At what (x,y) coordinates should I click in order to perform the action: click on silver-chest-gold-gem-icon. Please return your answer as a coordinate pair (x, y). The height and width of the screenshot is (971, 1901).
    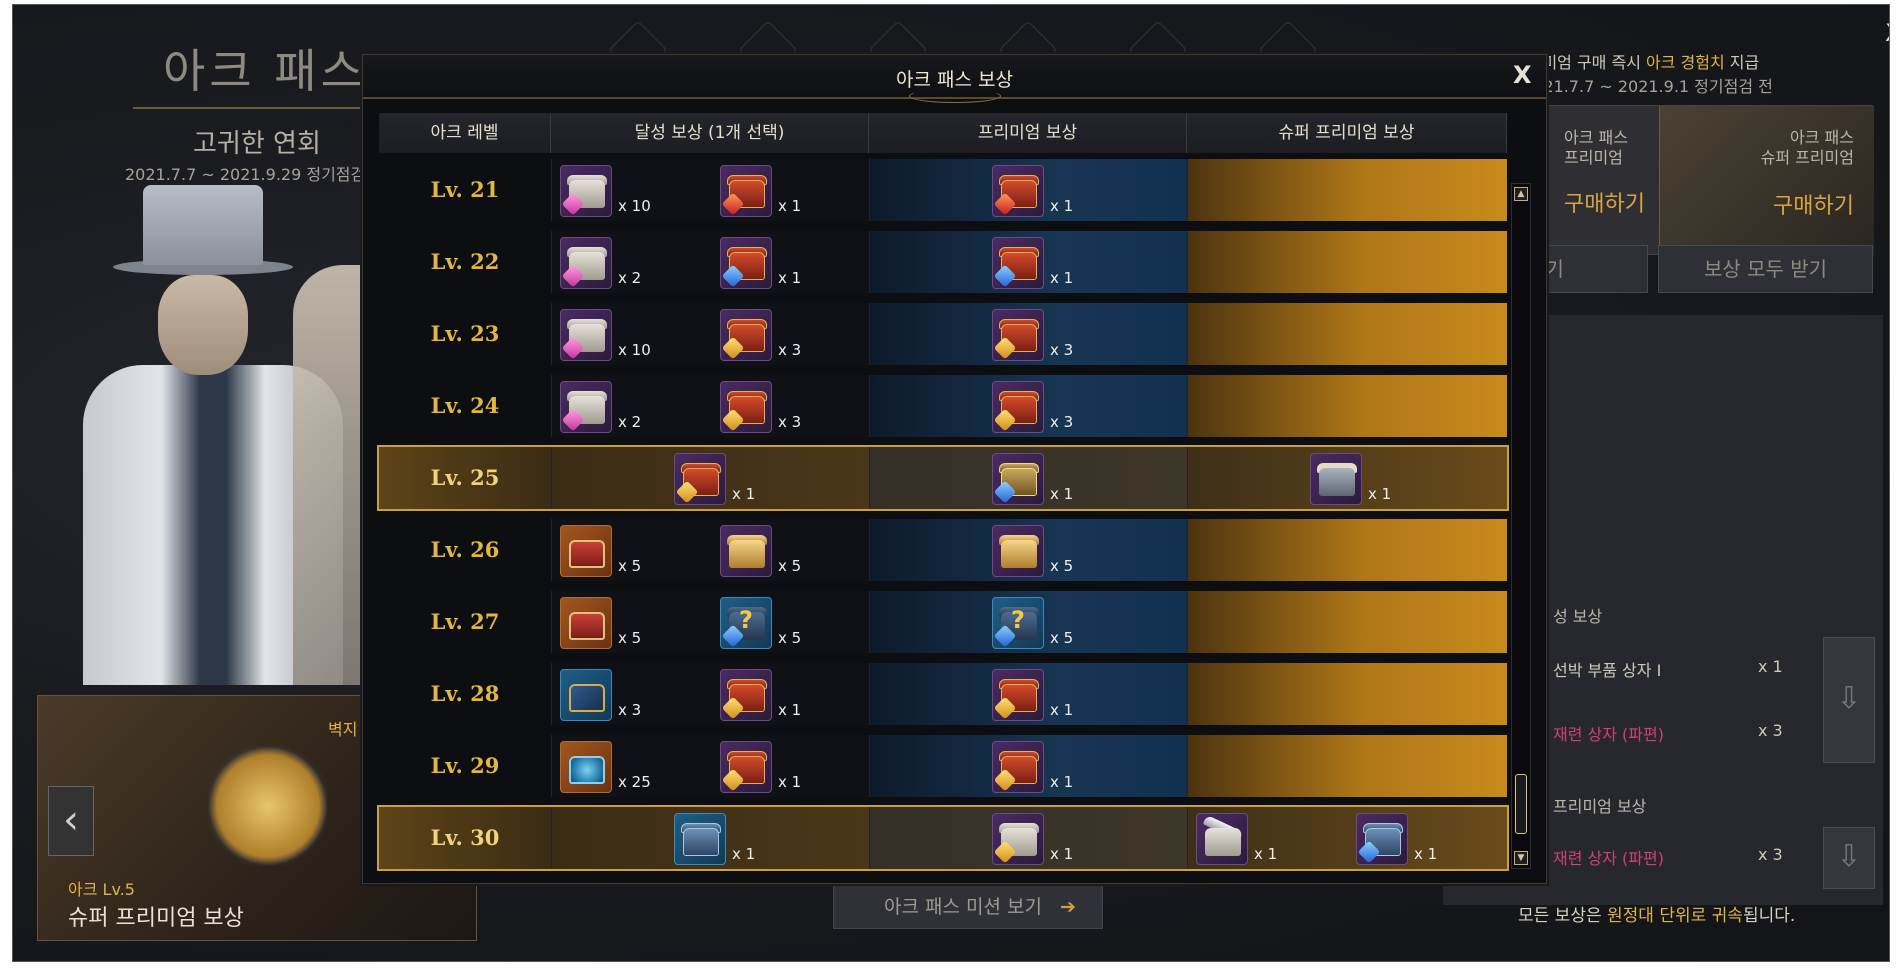
    Looking at the image, I should click on (1018, 839).